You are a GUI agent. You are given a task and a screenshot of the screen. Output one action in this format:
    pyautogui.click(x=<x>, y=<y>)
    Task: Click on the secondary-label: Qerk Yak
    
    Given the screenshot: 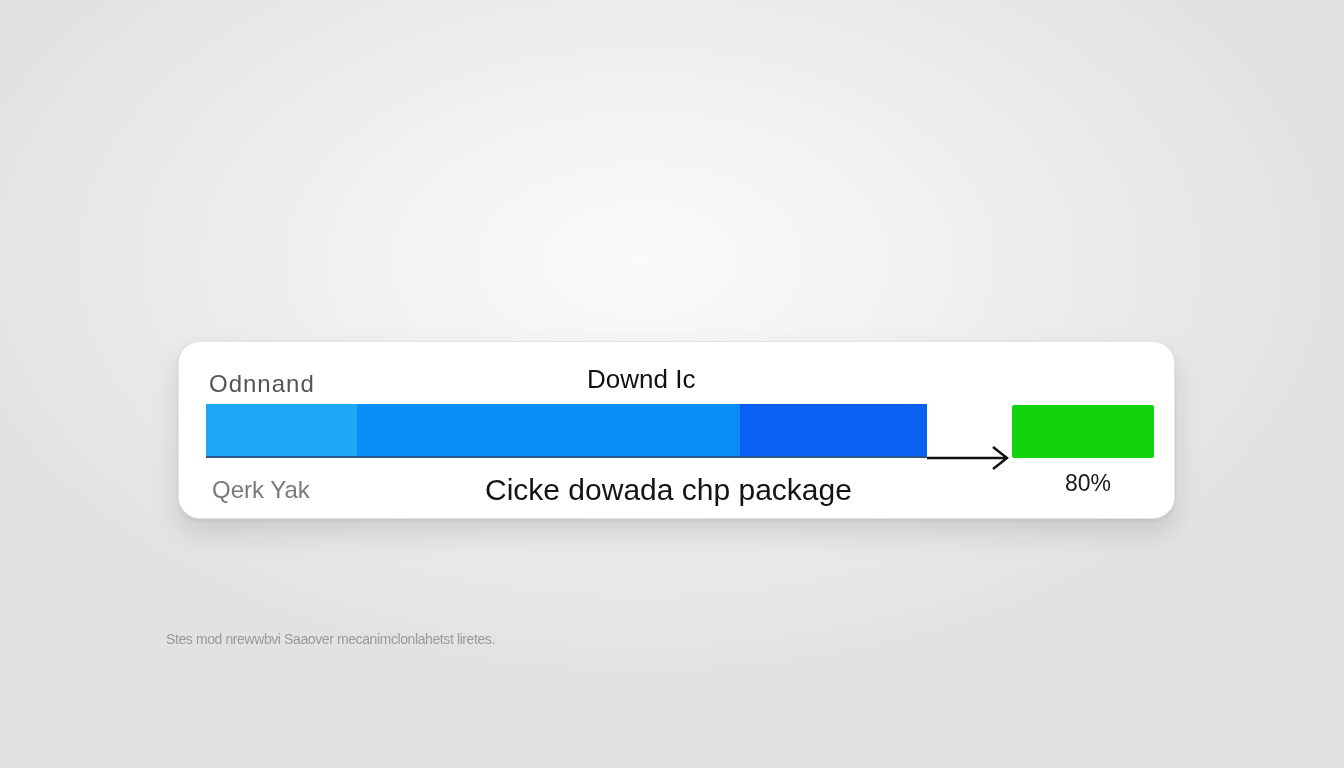 What is the action you would take?
    pyautogui.click(x=260, y=490)
    